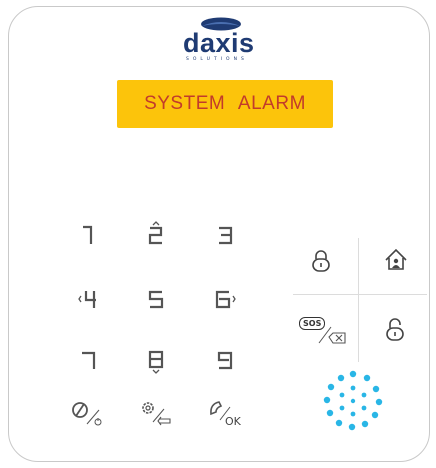 The width and height of the screenshot is (436, 468). What do you see at coordinates (219, 43) in the screenshot?
I see `brand-name: daxis` at bounding box center [219, 43].